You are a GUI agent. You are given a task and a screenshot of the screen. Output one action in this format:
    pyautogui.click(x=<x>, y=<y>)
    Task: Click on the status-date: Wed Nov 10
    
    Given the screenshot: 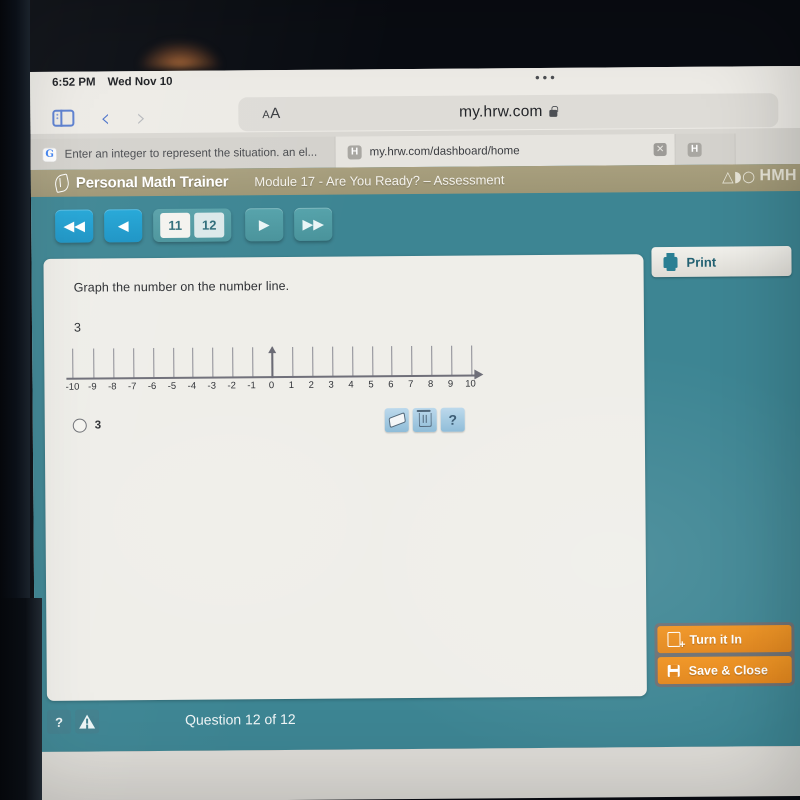 What is the action you would take?
    pyautogui.click(x=140, y=82)
    